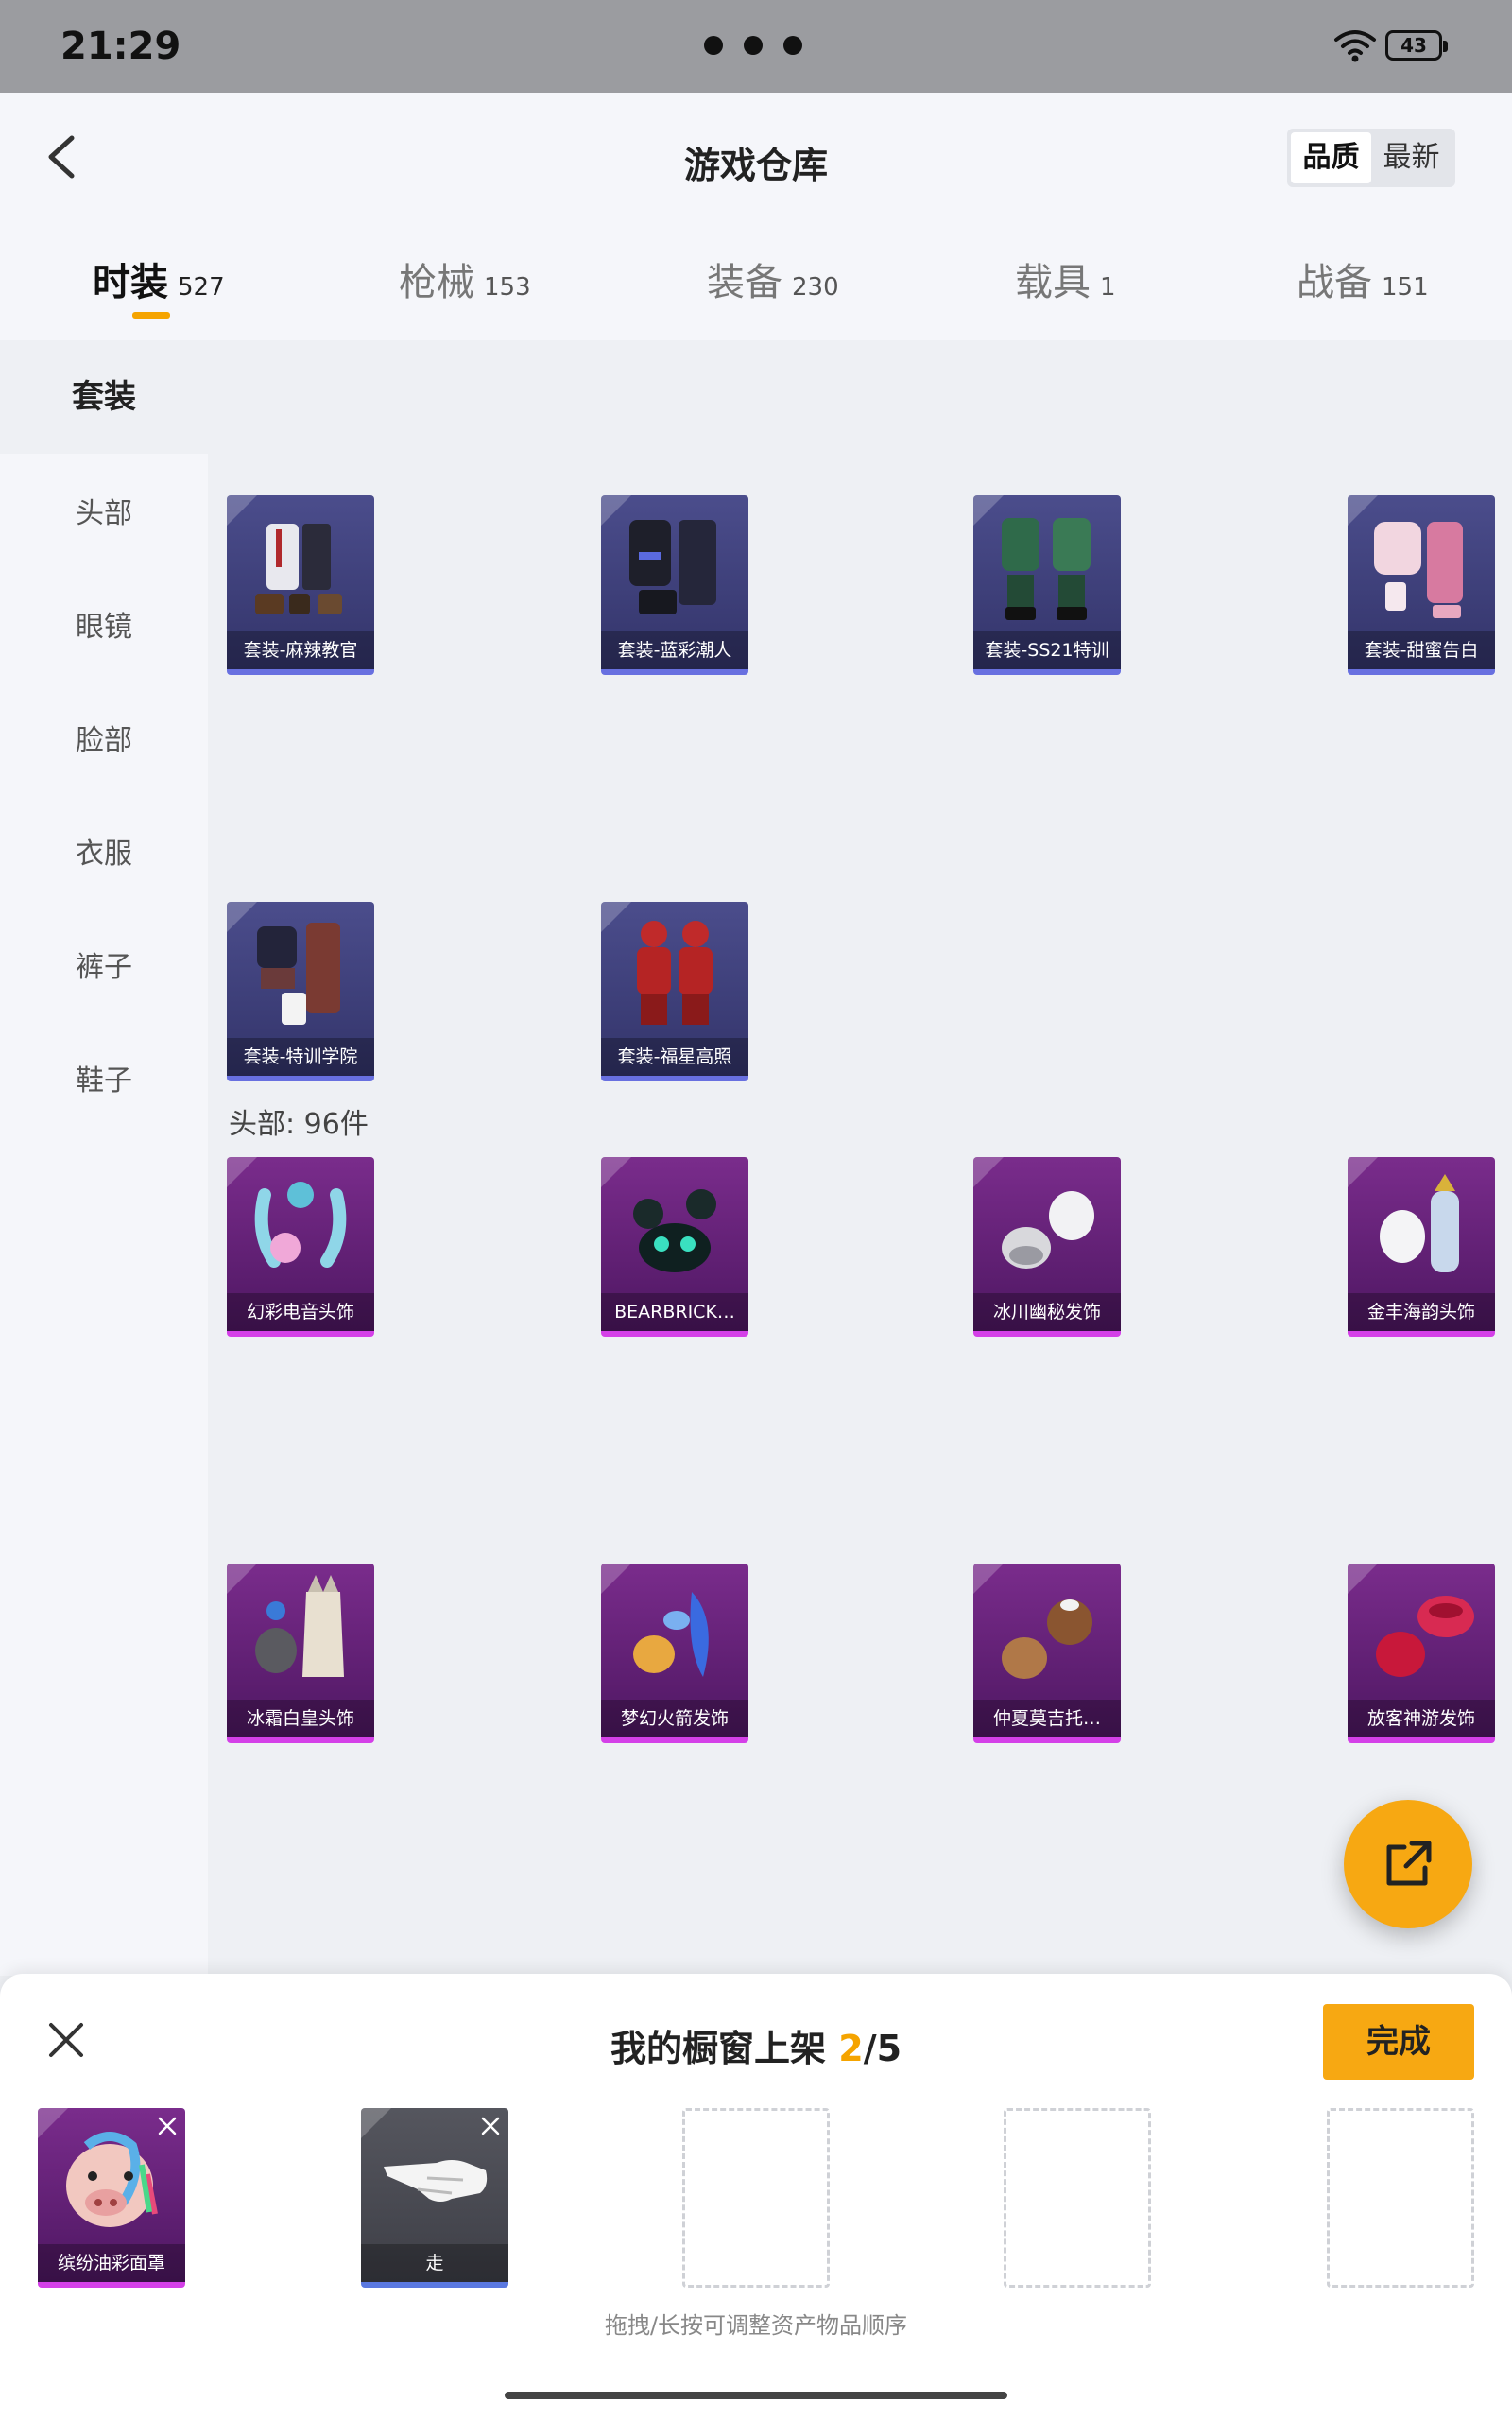 This screenshot has width=1512, height=2420. Describe the element at coordinates (111, 2198) in the screenshot. I see `showcase-slot: 缤纷油彩面罩` at that location.